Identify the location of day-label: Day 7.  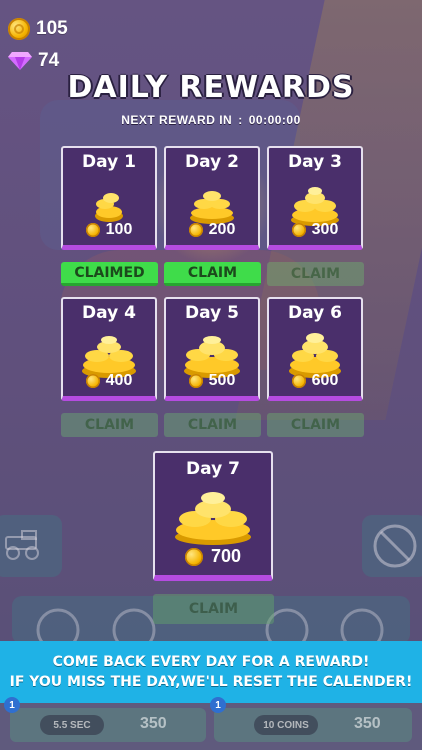
(213, 469).